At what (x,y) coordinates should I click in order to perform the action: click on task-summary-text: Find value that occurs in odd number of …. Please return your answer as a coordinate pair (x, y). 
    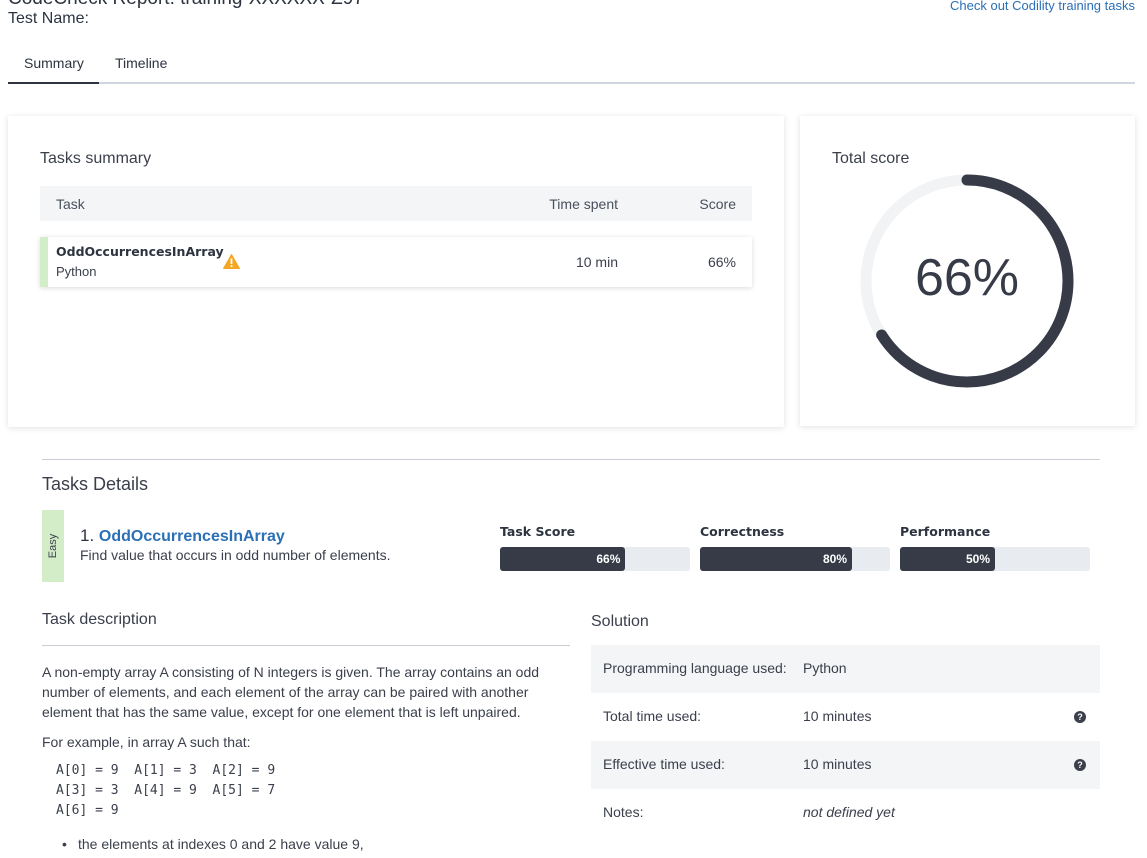
    Looking at the image, I should click on (235, 555).